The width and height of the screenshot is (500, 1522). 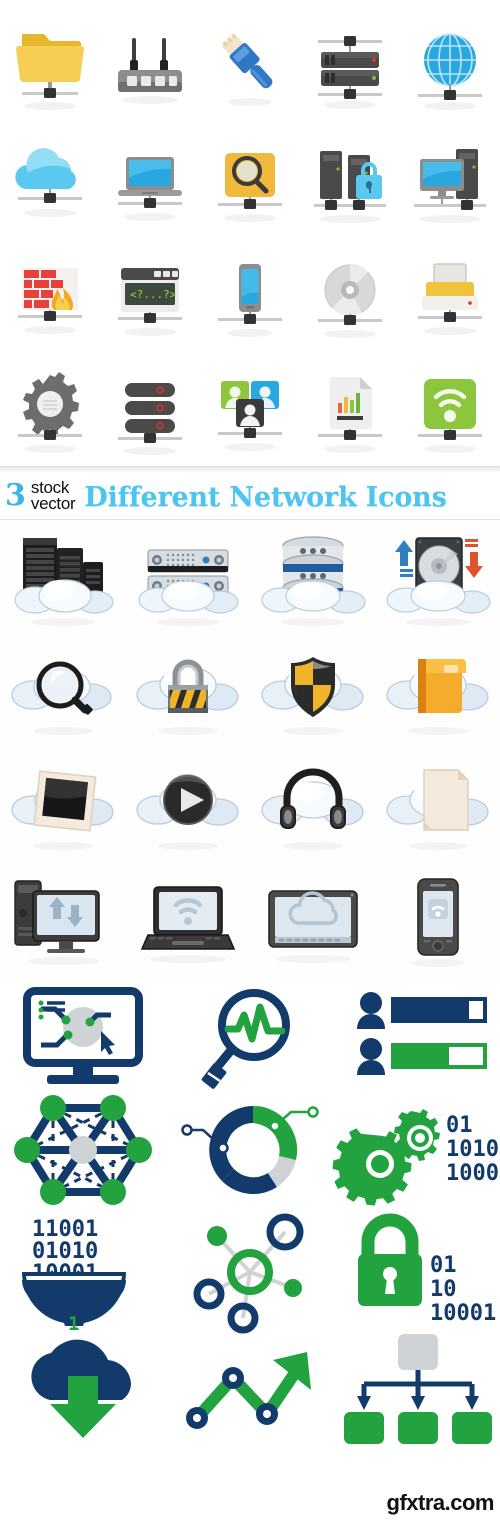 What do you see at coordinates (312, 692) in the screenshot?
I see `cloud-shield-icon` at bounding box center [312, 692].